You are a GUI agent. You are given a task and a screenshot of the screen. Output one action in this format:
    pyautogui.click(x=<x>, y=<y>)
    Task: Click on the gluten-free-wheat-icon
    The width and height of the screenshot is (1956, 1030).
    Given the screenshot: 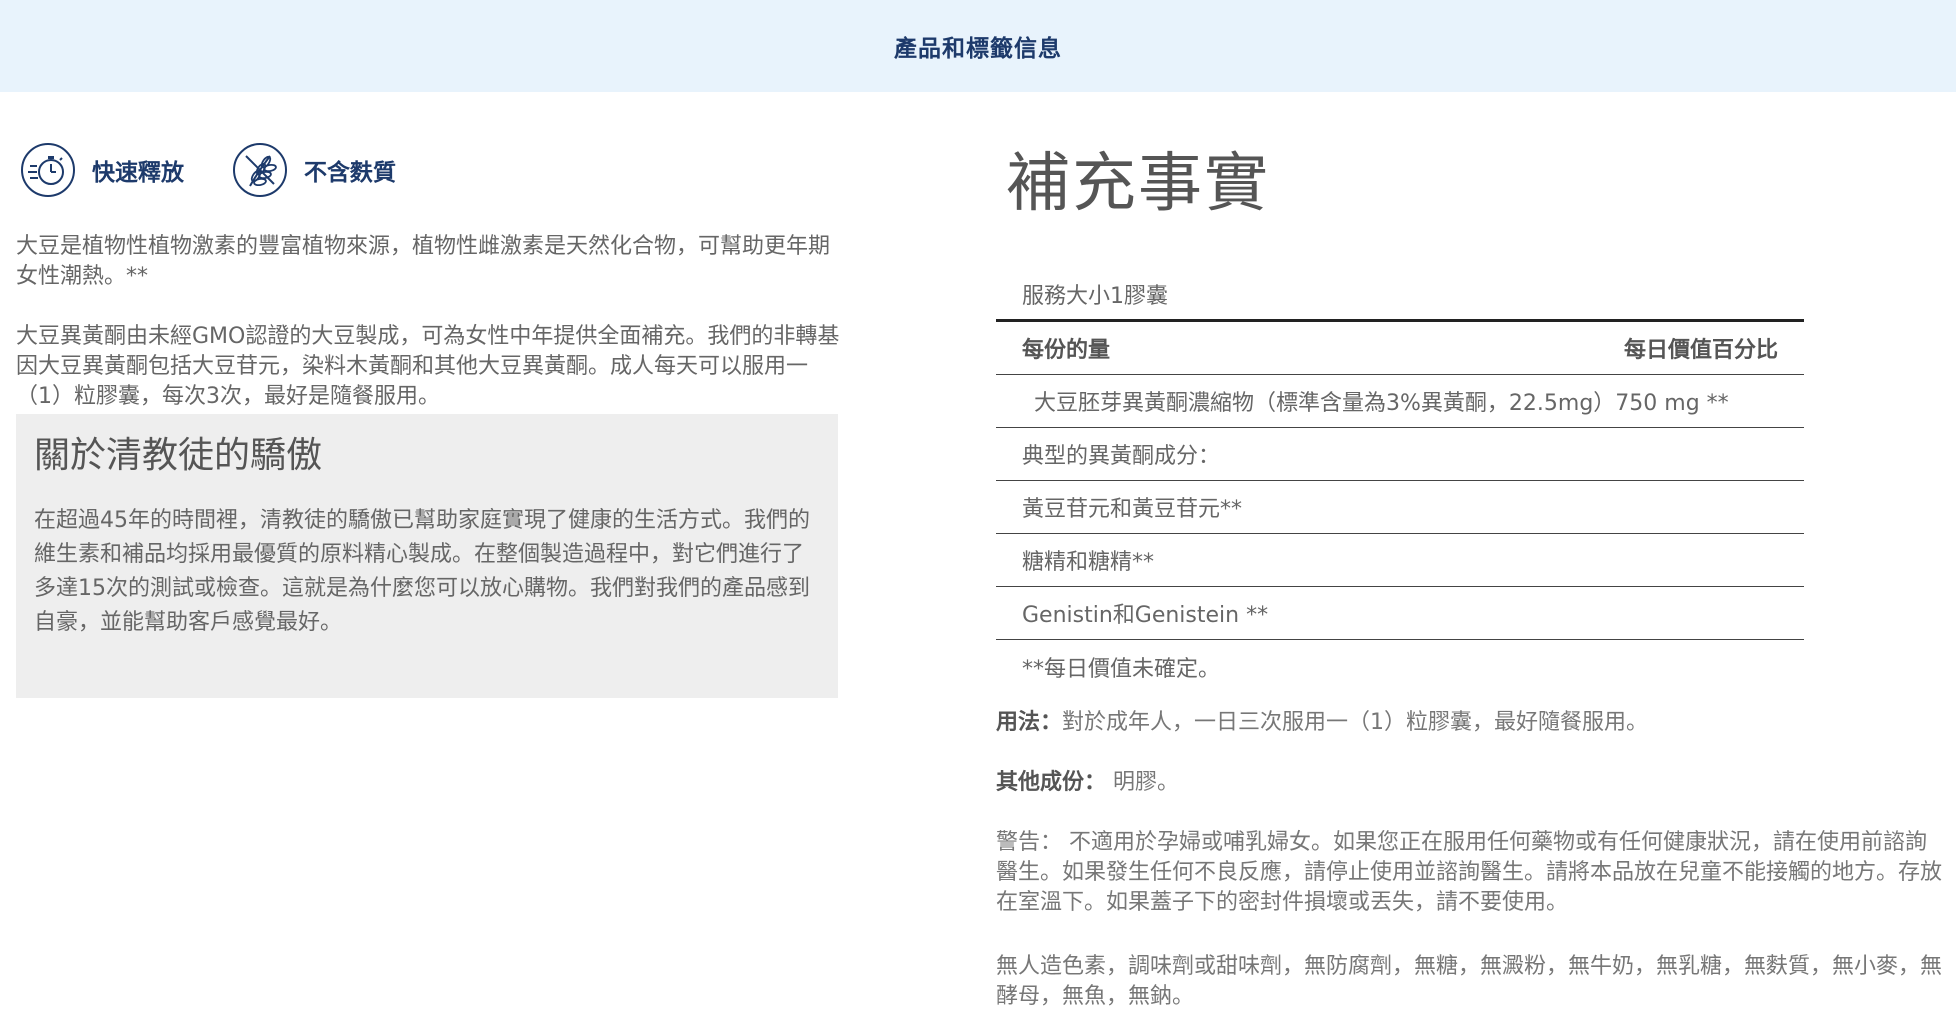 What is the action you would take?
    pyautogui.click(x=260, y=170)
    